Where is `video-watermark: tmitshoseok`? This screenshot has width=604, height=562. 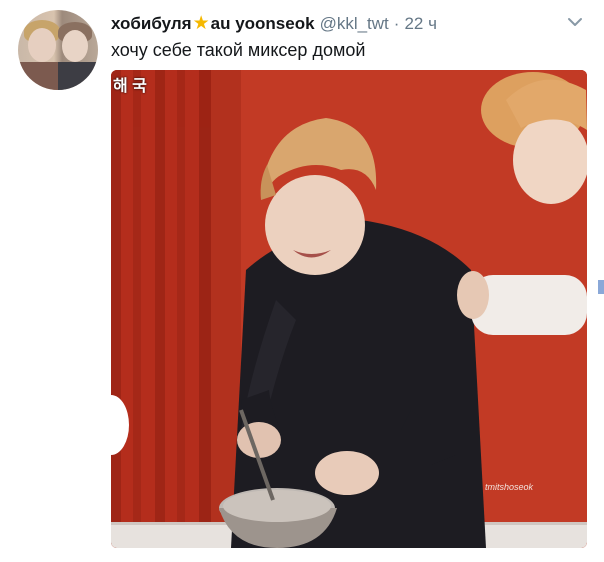
video-watermark: tmitshoseok is located at coordinates (508, 487).